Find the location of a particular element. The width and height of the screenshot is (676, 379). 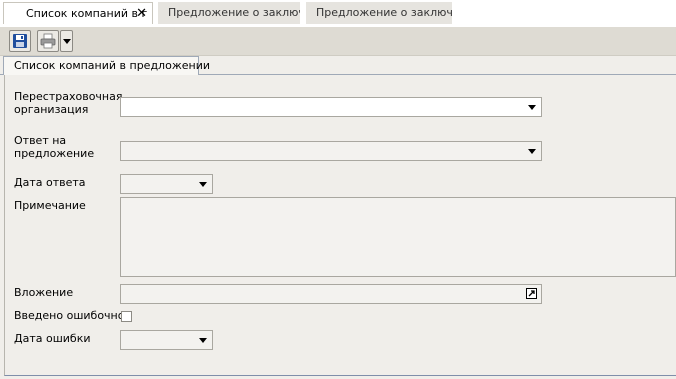

error-date-picker is located at coordinates (166, 340).